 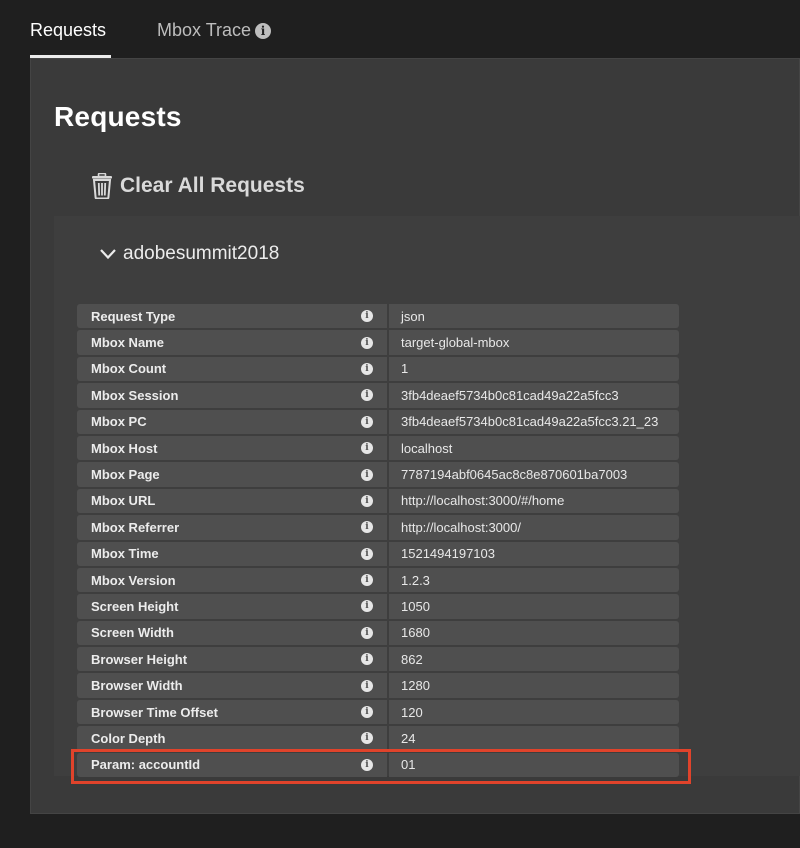 What do you see at coordinates (135, 395) in the screenshot?
I see `row-key-label: Mbox Session` at bounding box center [135, 395].